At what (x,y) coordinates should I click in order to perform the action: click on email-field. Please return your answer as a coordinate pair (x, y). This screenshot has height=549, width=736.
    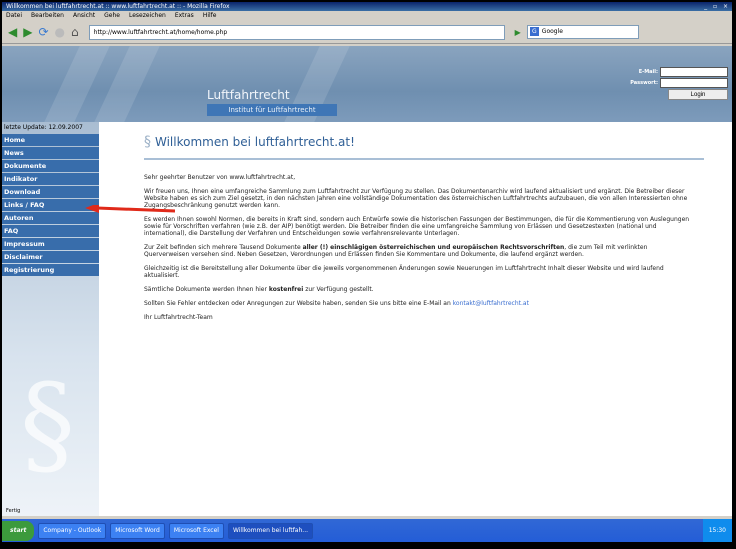
    Looking at the image, I should click on (694, 72).